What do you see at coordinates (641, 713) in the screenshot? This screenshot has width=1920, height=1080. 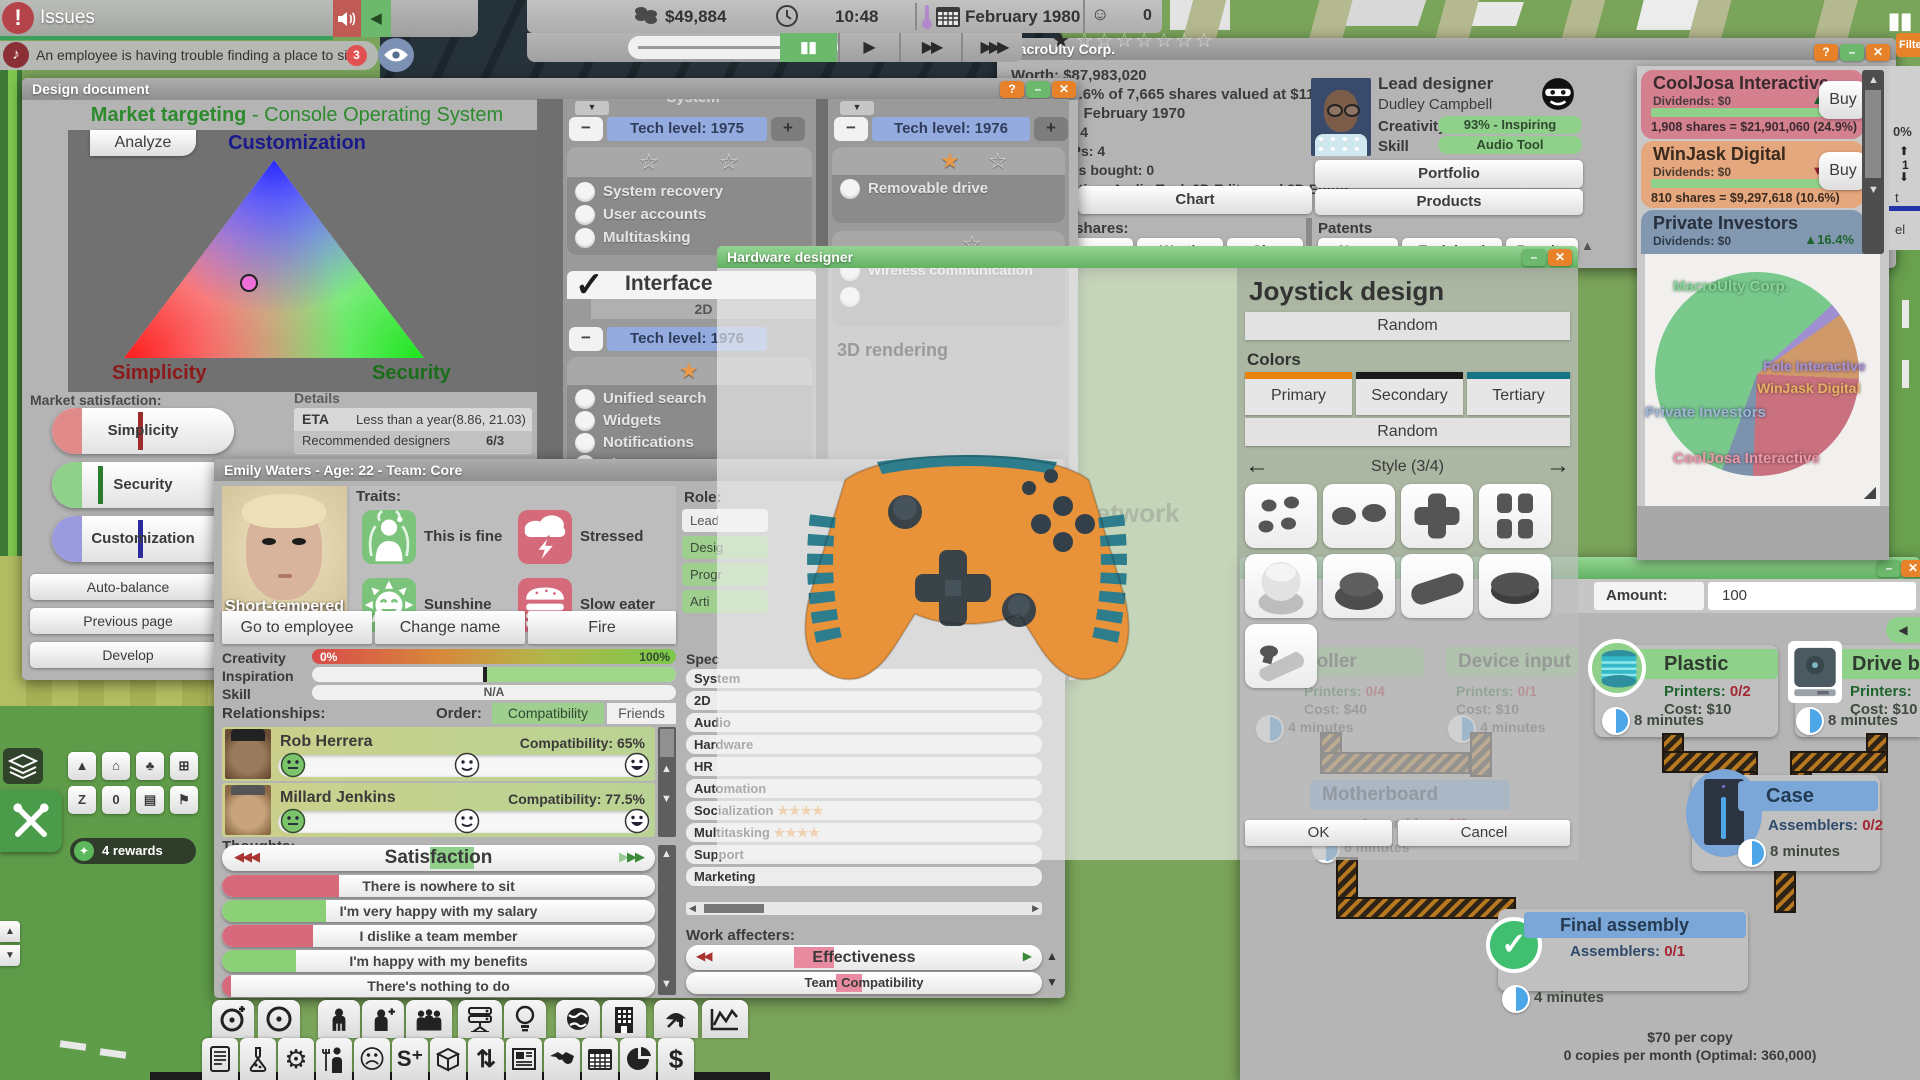 I see `order-friends-tab: Friends` at bounding box center [641, 713].